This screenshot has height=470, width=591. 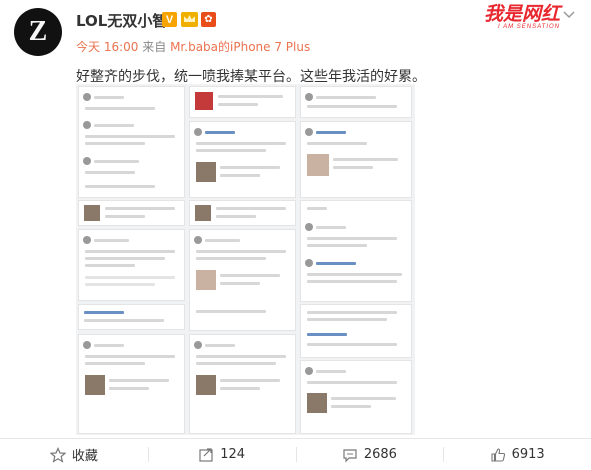 I want to click on repost-button: 124, so click(x=221, y=454).